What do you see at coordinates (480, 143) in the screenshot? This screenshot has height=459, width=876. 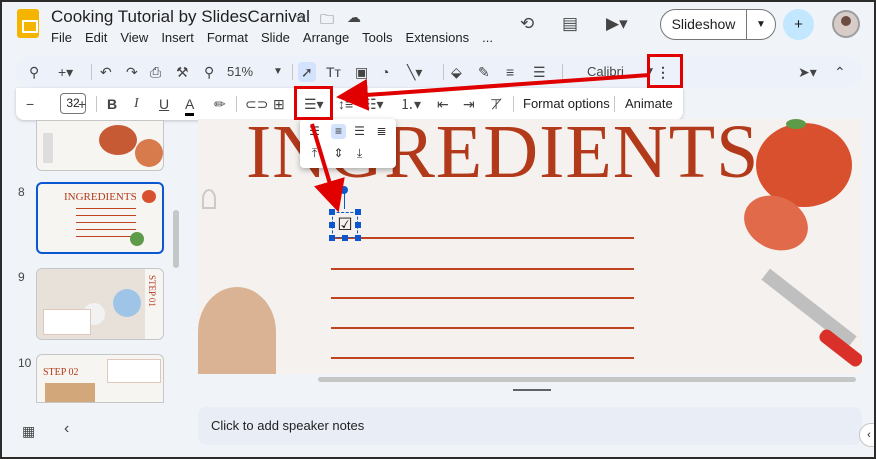 I see `annotation-arrows` at bounding box center [480, 143].